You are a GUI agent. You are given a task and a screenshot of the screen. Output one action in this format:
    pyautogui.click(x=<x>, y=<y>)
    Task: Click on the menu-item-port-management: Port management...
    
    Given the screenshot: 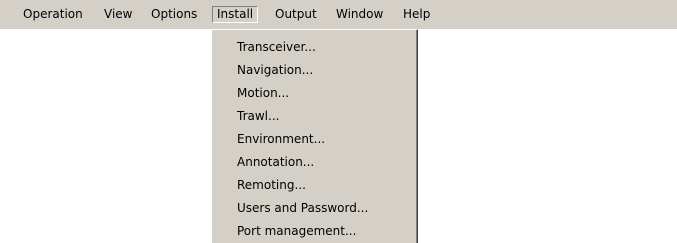 What is the action you would take?
    pyautogui.click(x=314, y=231)
    